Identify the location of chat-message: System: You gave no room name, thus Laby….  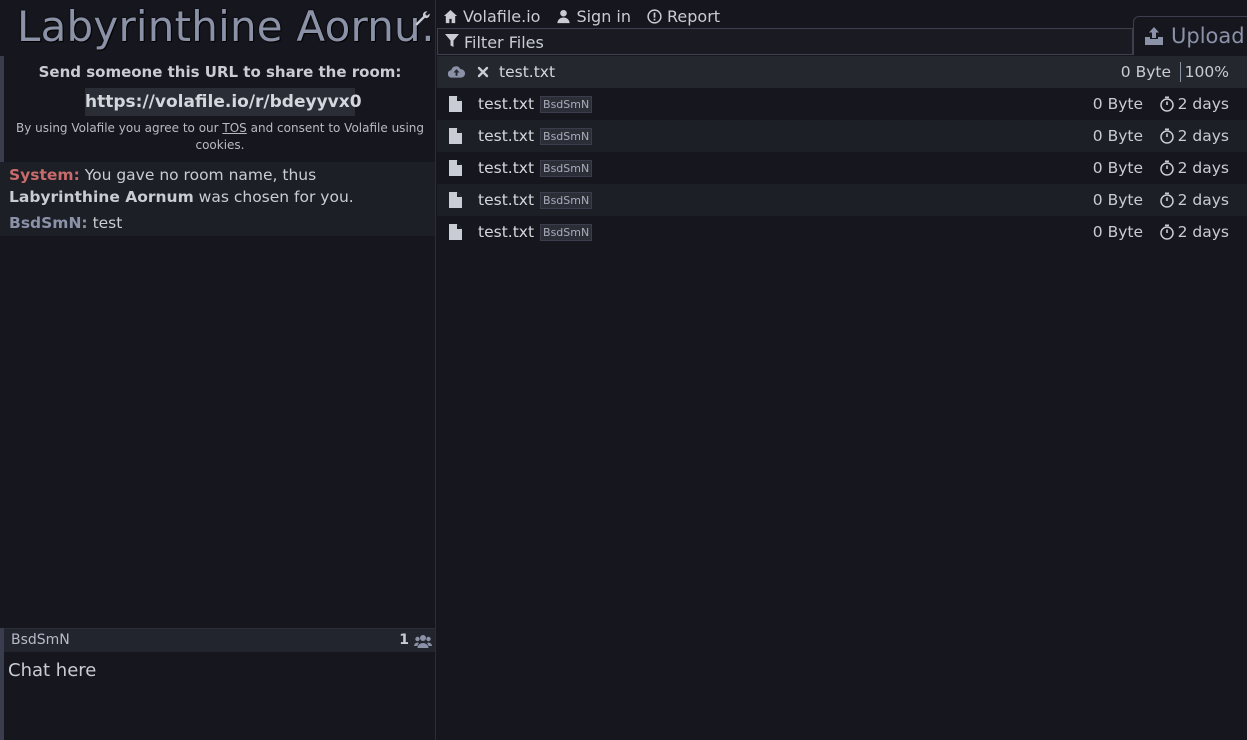
(214, 186).